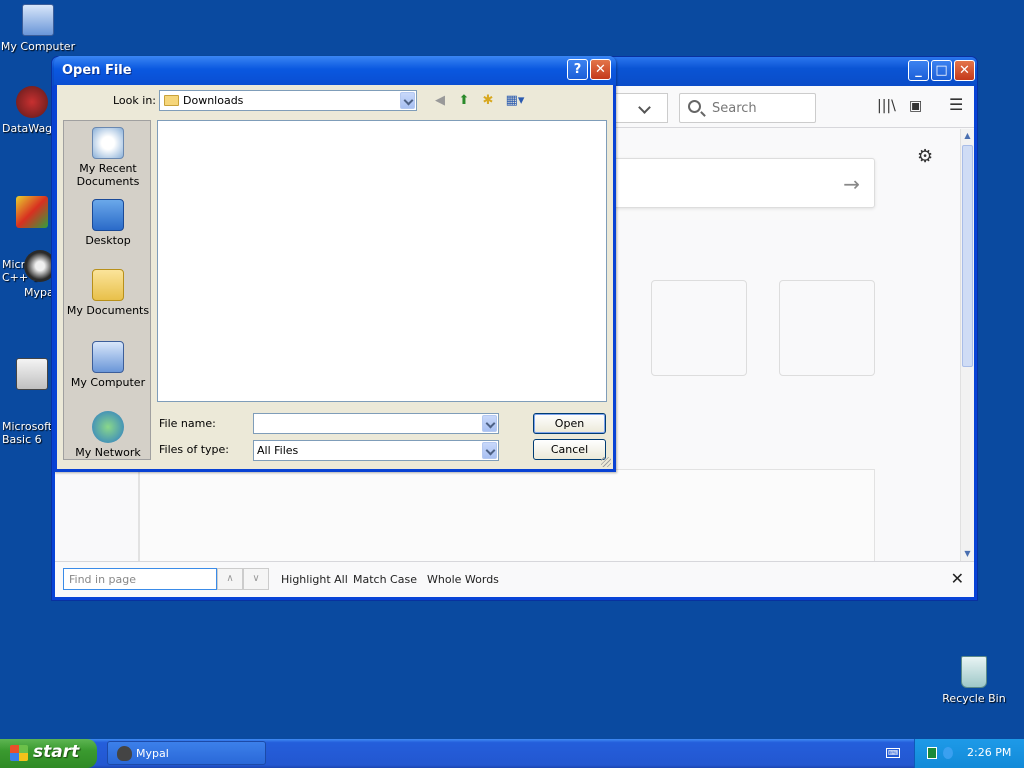  I want to click on maximize-button: □, so click(941, 70).